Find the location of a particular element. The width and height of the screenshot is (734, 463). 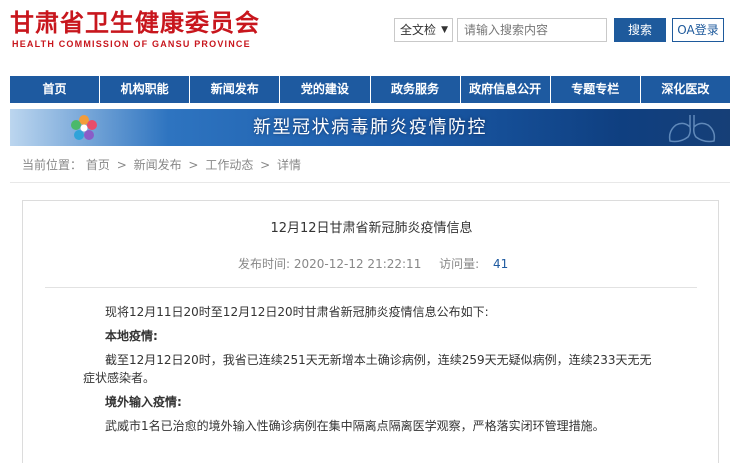

nav-item-home: 首页 is located at coordinates (55, 89).